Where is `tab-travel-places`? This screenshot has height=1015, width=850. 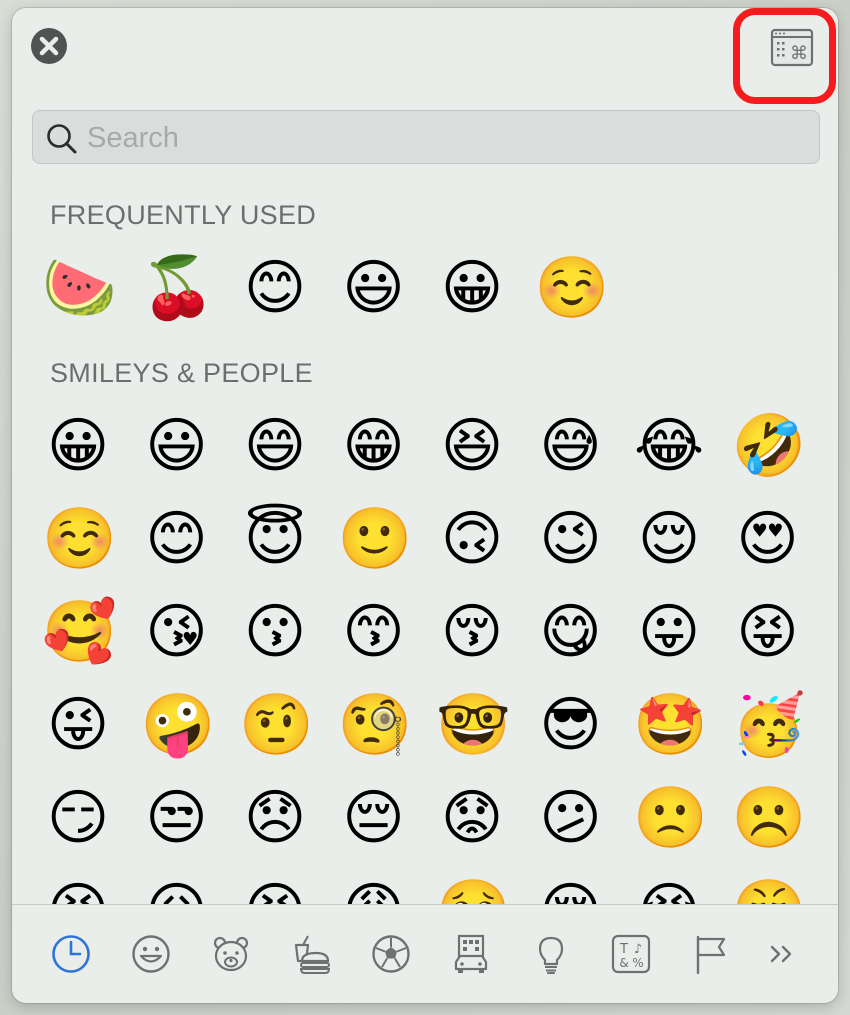
tab-travel-places is located at coordinates (471, 954).